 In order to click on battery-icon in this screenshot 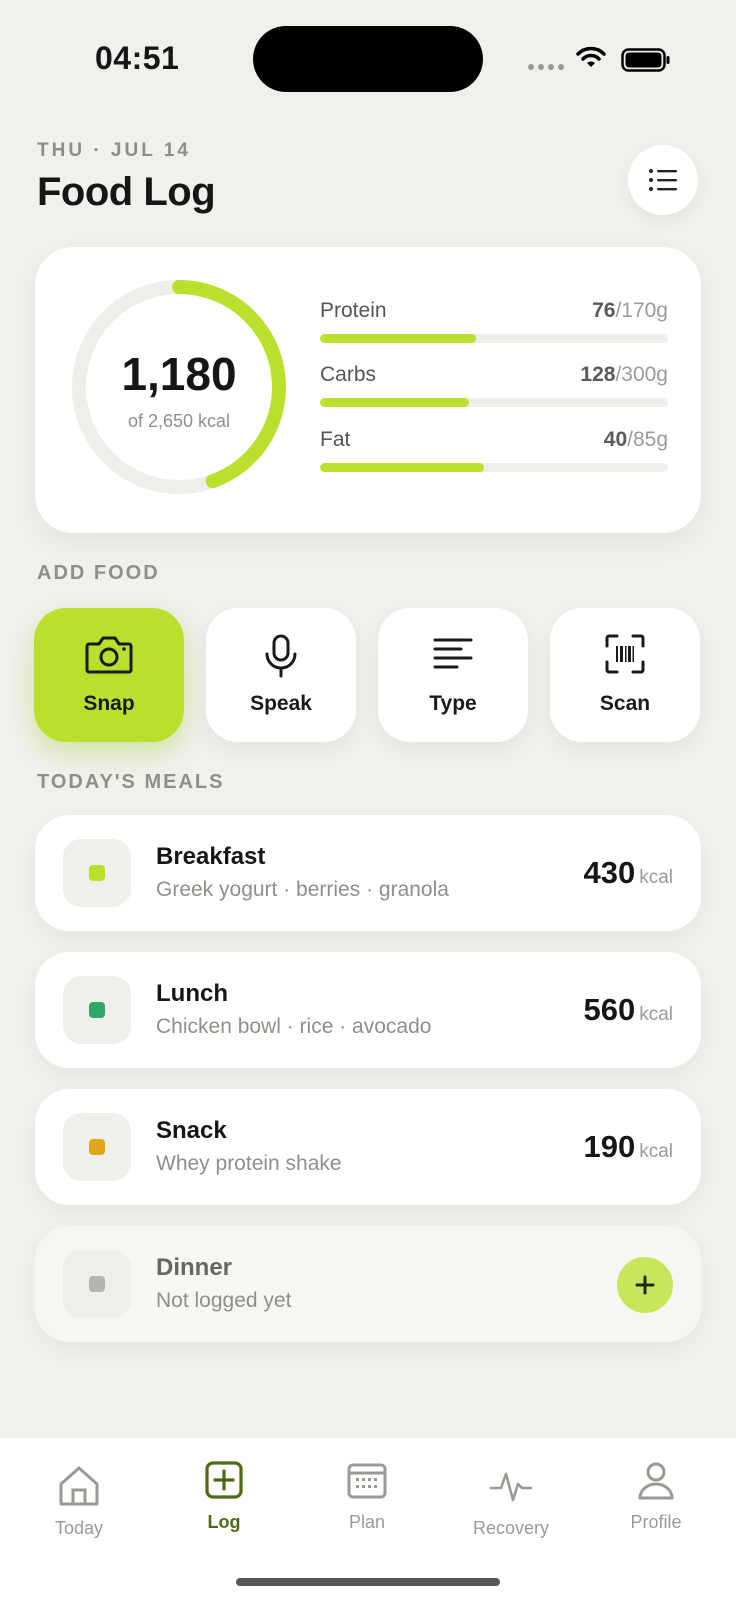, I will do `click(645, 60)`.